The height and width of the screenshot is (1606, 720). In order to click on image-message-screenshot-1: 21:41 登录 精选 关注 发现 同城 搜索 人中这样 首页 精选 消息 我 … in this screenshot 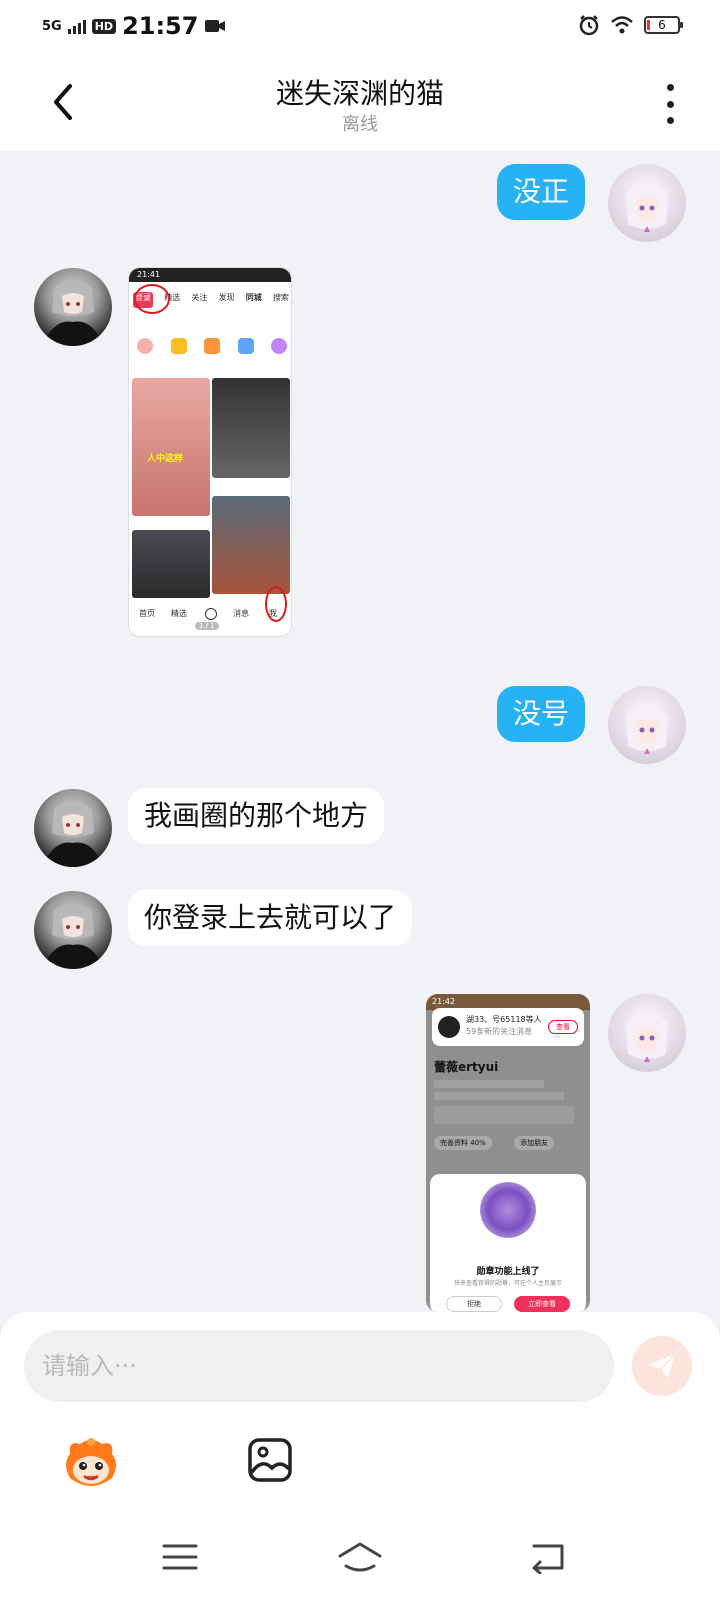, I will do `click(210, 452)`.